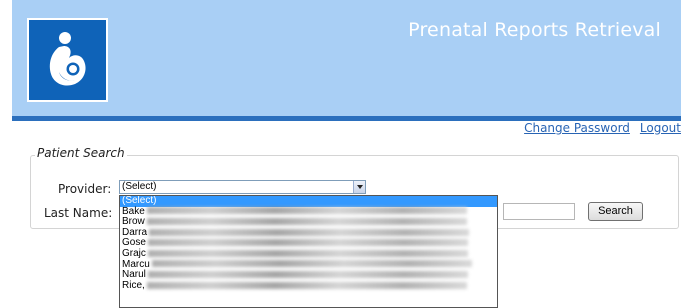 This screenshot has height=308, width=681. What do you see at coordinates (85, 189) in the screenshot?
I see `provider-label: Provider:` at bounding box center [85, 189].